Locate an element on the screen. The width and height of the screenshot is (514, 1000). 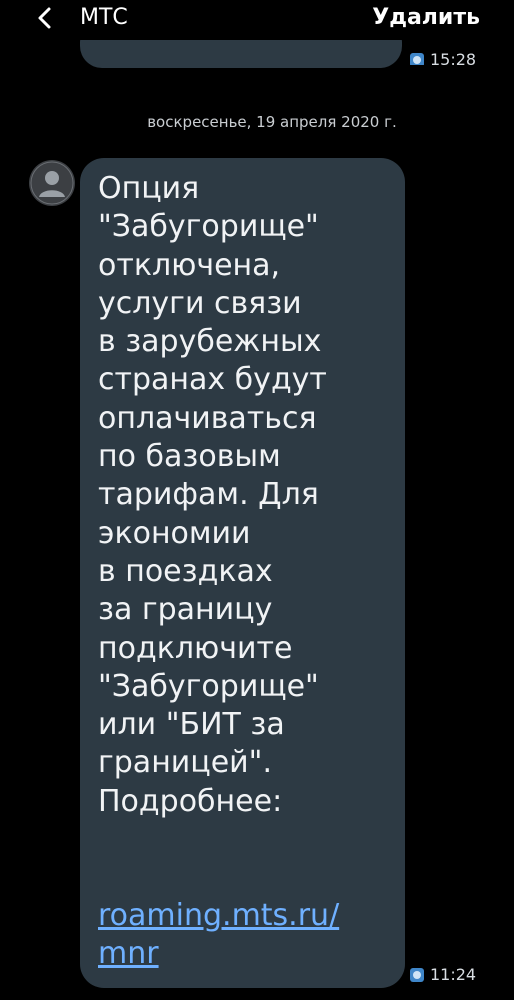
date-separator: воскресенье, 19 апреля 2020 г. is located at coordinates (272, 122).